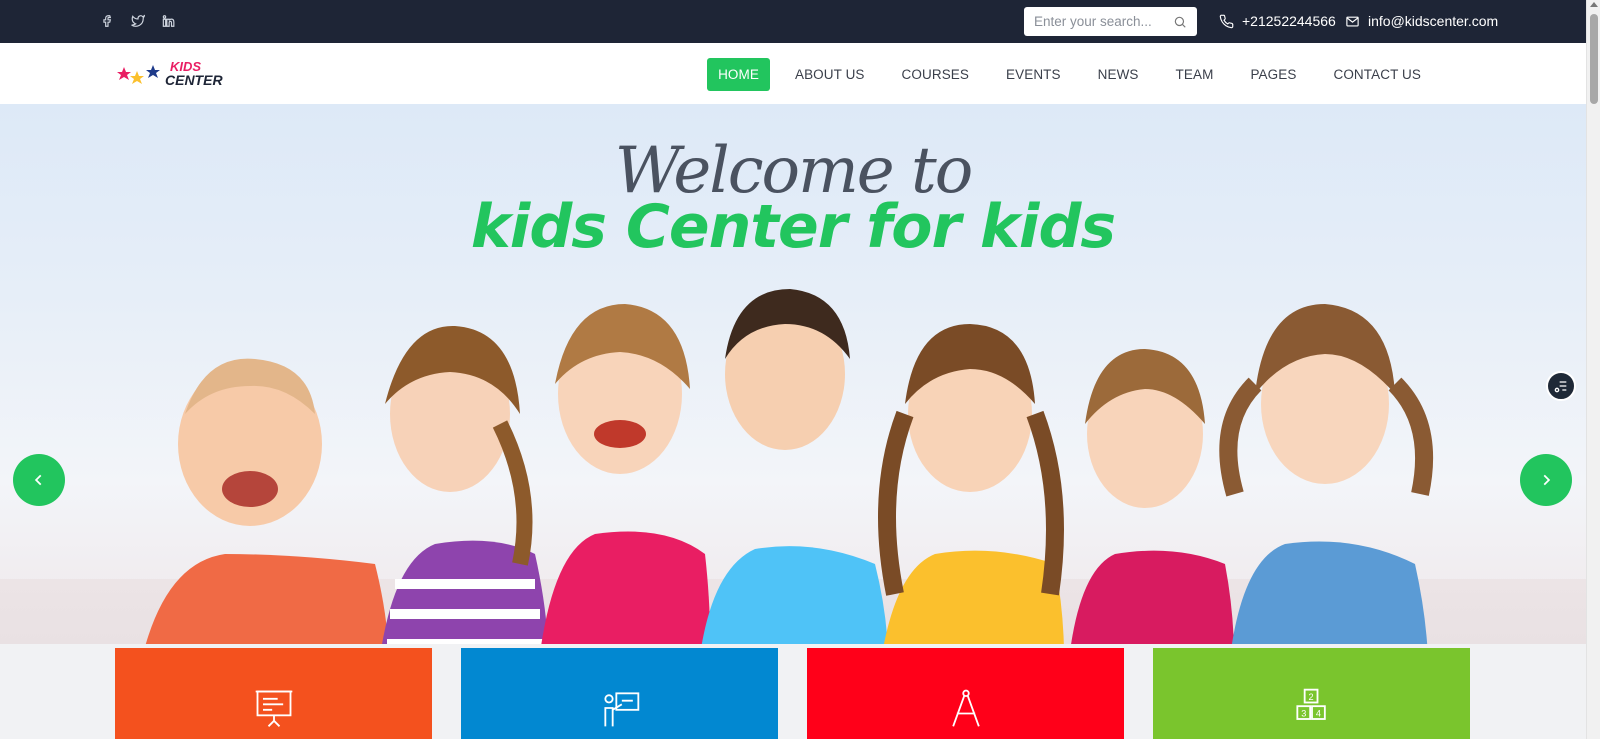 The width and height of the screenshot is (1600, 739). What do you see at coordinates (621, 709) in the screenshot?
I see `teacher-icon` at bounding box center [621, 709].